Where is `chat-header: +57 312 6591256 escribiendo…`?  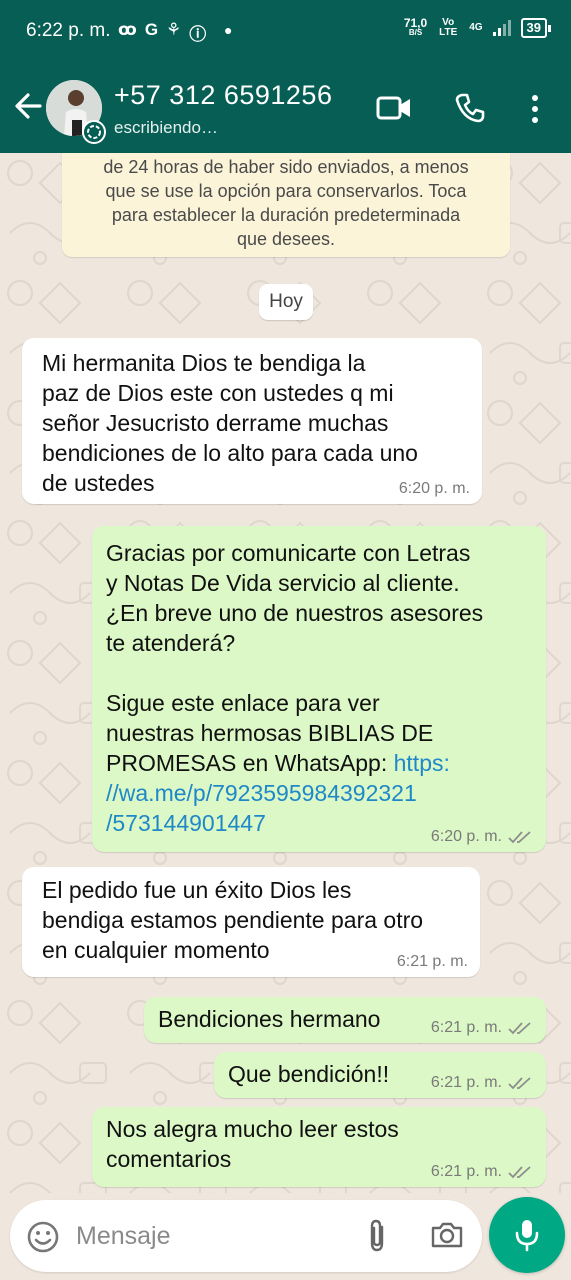
chat-header: +57 312 6591256 escribiendo… is located at coordinates (285, 108).